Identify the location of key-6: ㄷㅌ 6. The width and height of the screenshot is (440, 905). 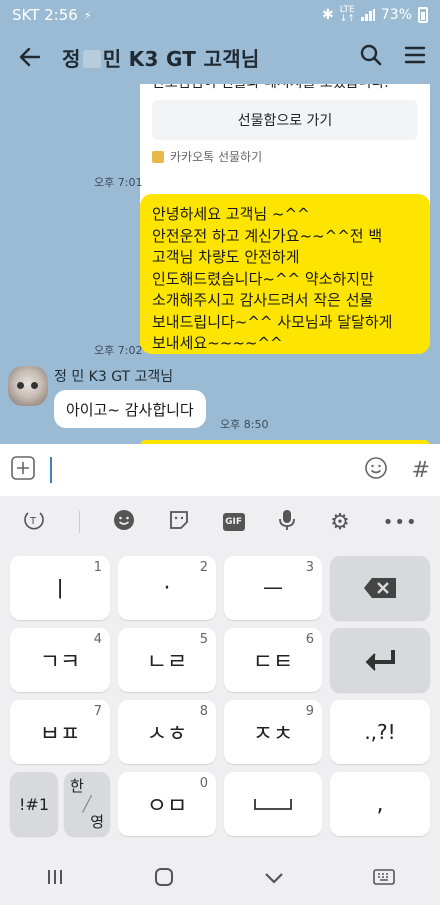
(273, 660).